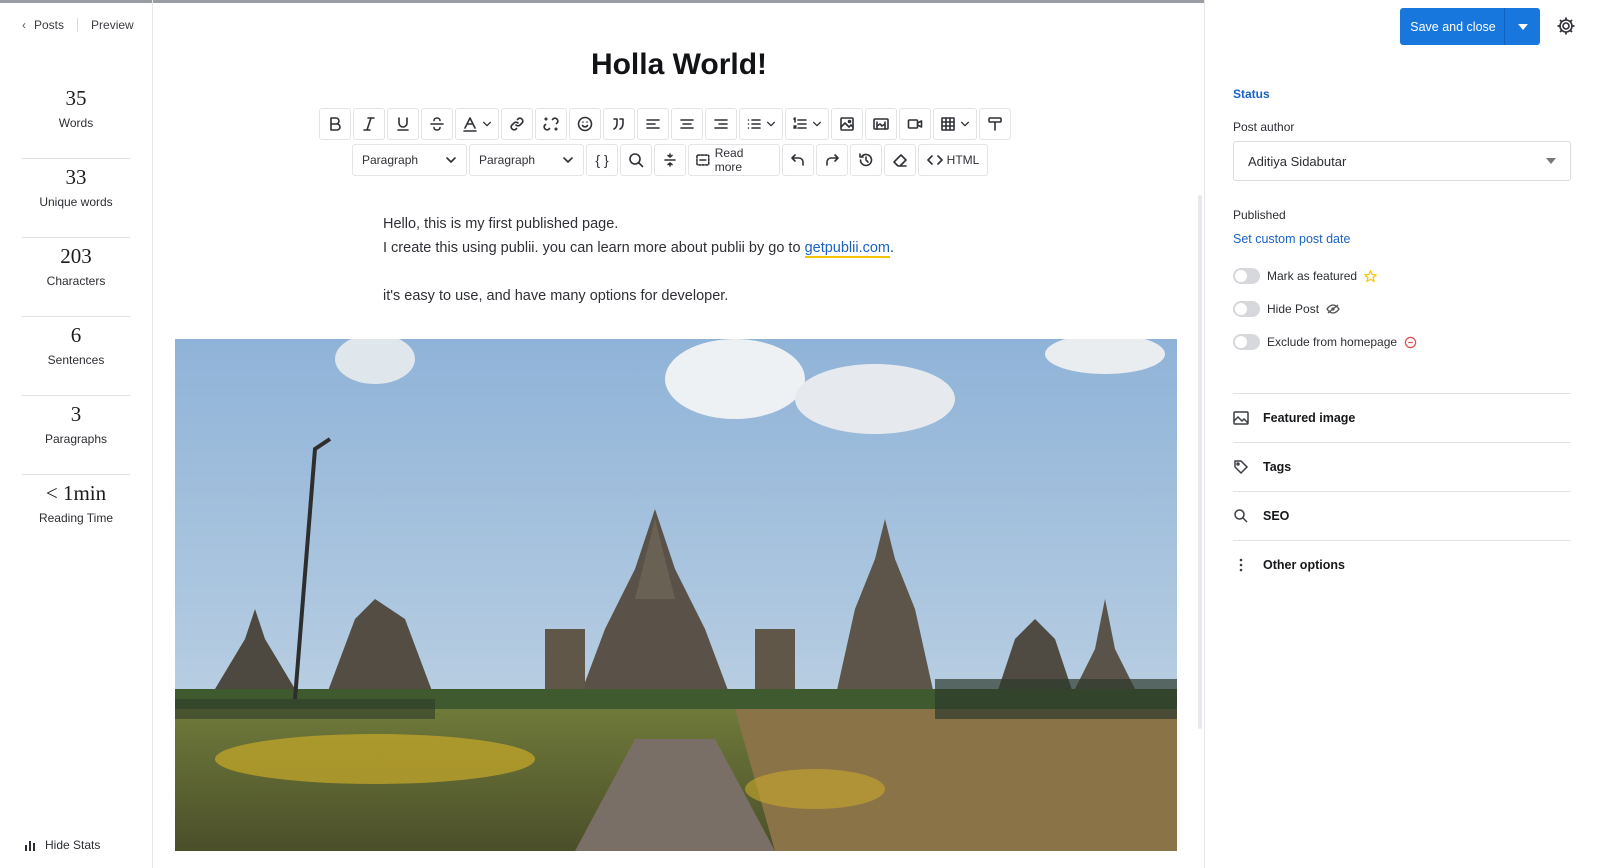  What do you see at coordinates (76, 356) in the screenshot?
I see `stat-sentences: 6 Sentences` at bounding box center [76, 356].